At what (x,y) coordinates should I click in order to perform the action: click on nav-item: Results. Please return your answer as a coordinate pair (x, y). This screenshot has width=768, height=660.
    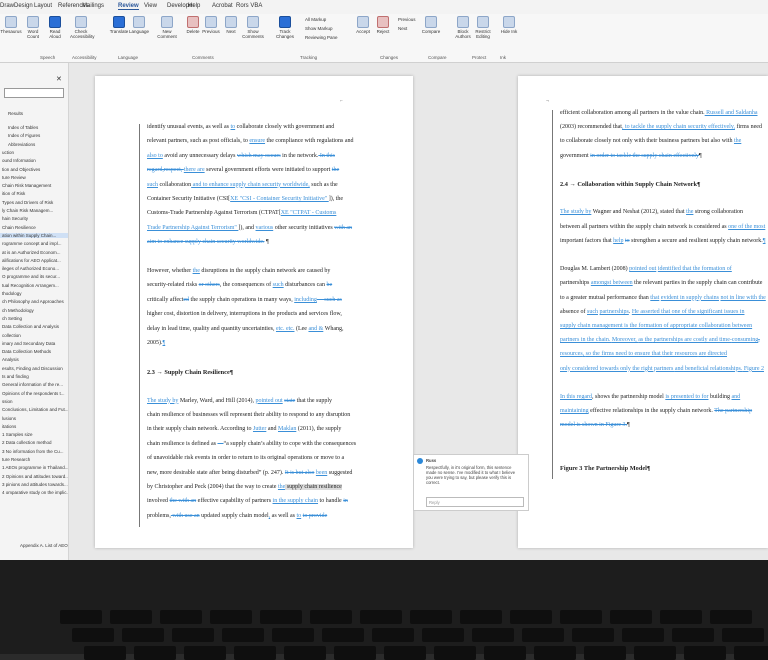
    Looking at the image, I should click on (15, 113).